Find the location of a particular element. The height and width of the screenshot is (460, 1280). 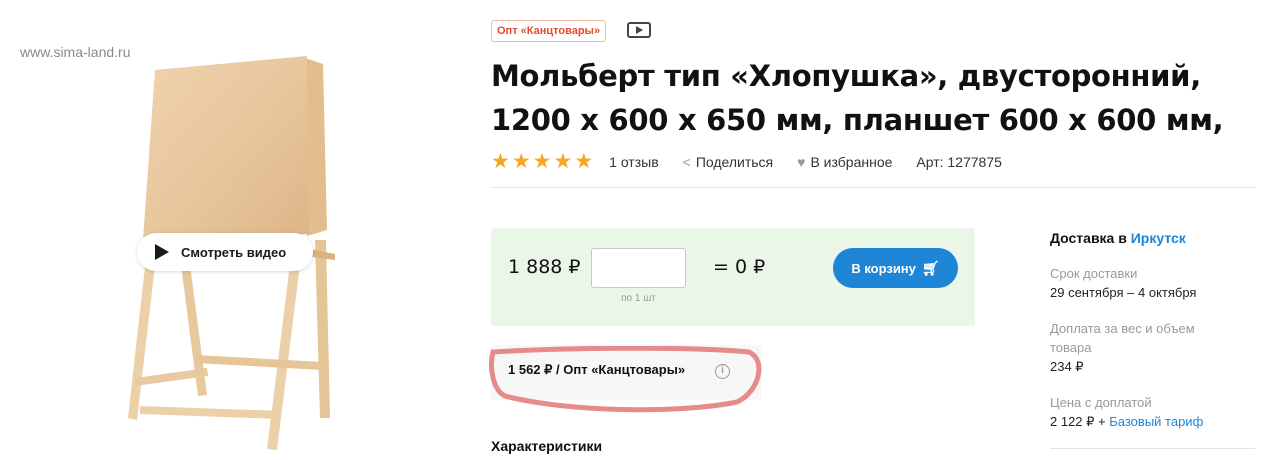

total-price: = 0 ₽ is located at coordinates (739, 267).